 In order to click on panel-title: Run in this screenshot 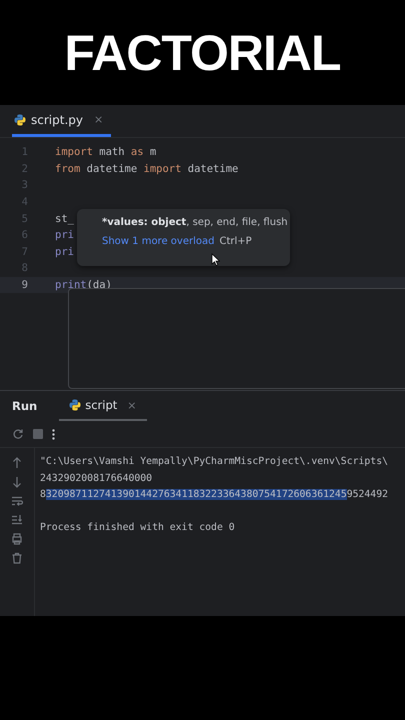, I will do `click(25, 406)`.